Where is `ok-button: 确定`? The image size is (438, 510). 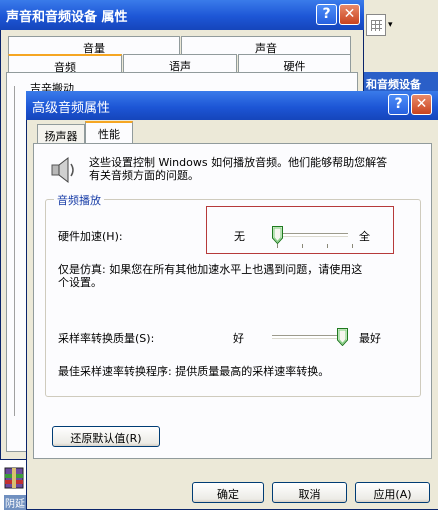 ok-button: 确定 is located at coordinates (228, 492).